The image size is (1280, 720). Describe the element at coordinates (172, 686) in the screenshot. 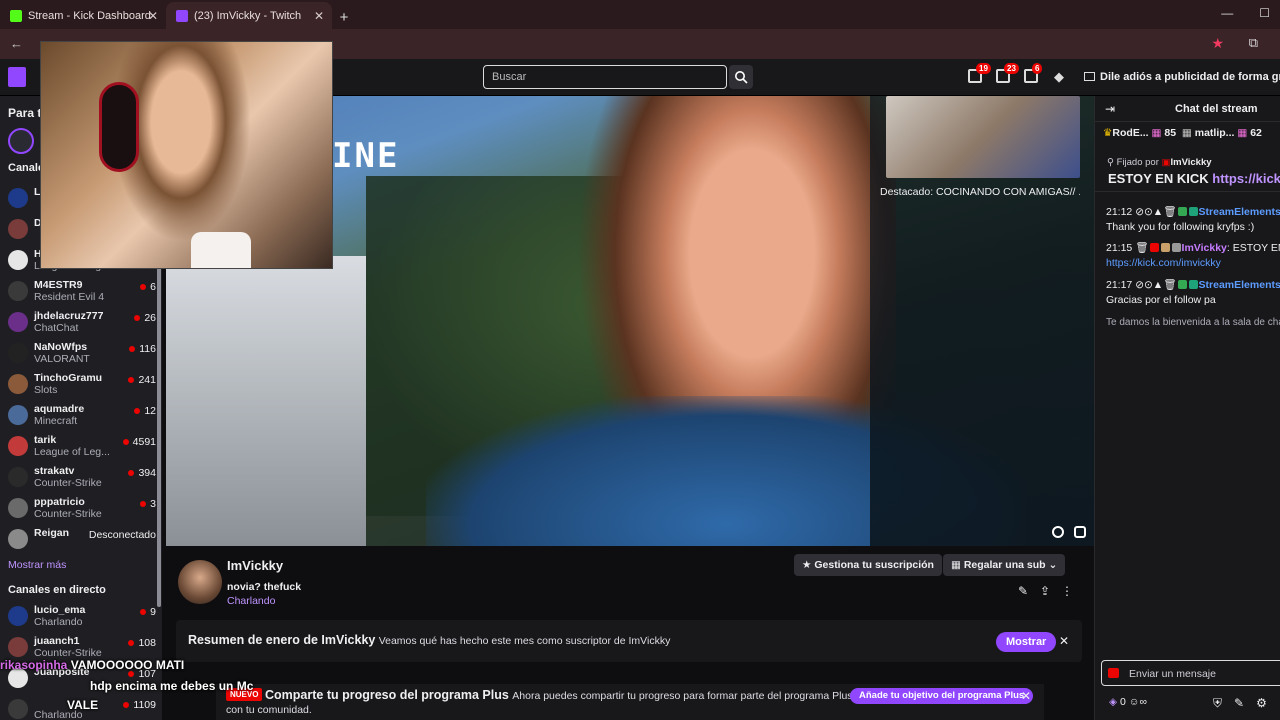

I see `overlay-chat-text: hdp encima me debes un Mc` at that location.